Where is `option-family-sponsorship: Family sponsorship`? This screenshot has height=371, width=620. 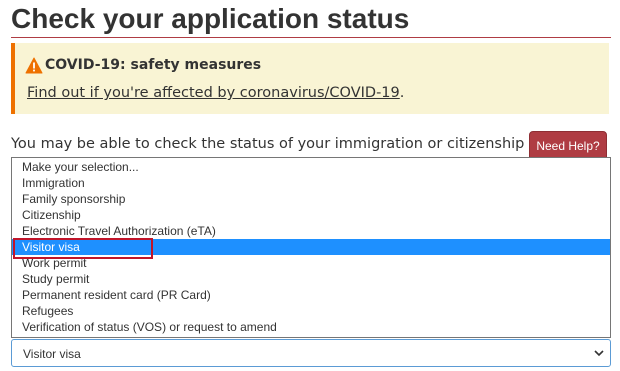
option-family-sponsorship: Family sponsorship is located at coordinates (311, 199).